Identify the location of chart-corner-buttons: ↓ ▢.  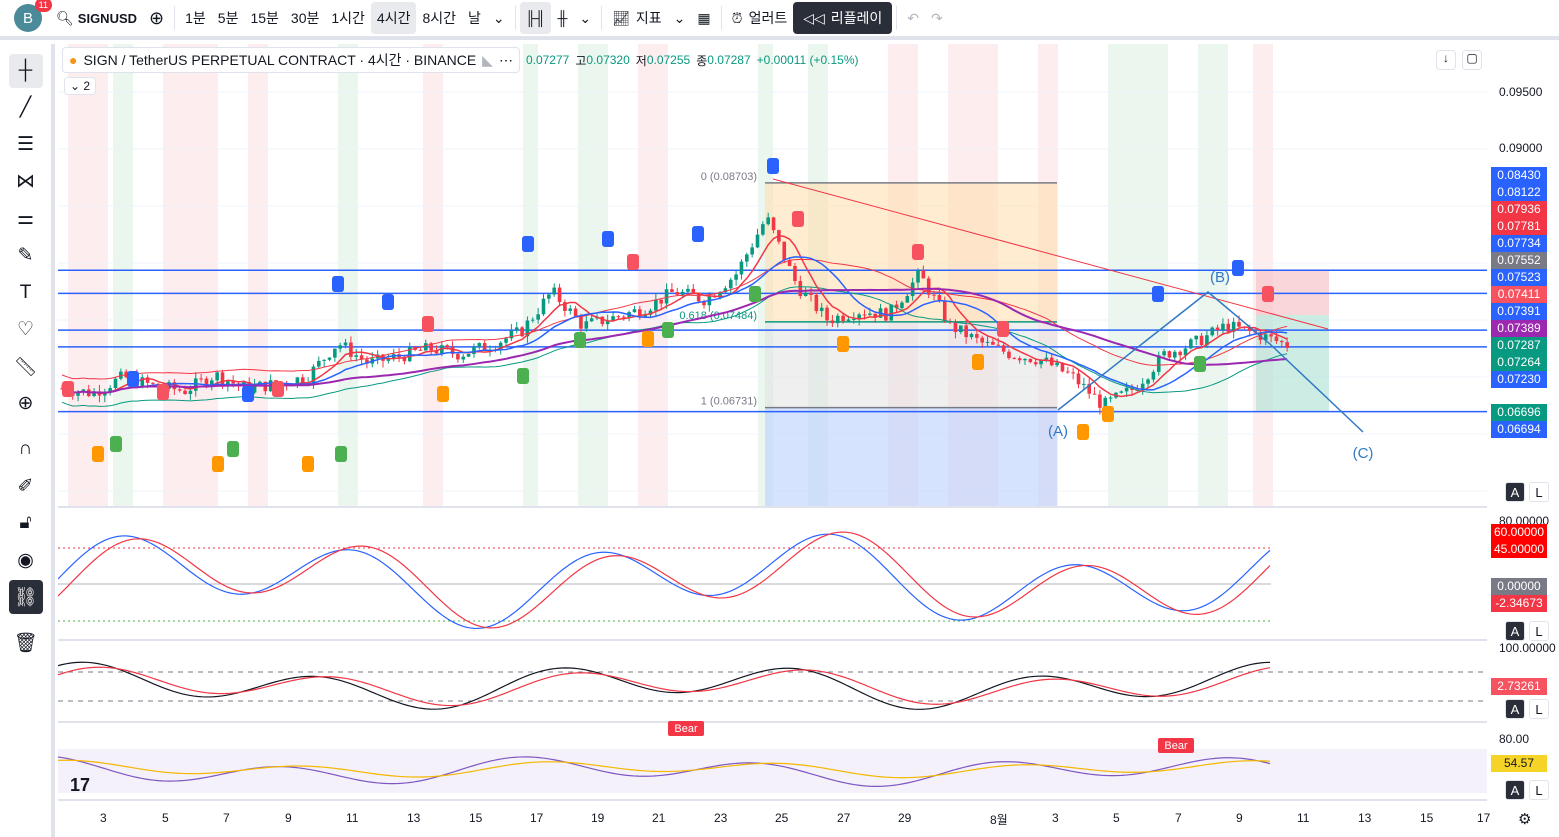
(1459, 60).